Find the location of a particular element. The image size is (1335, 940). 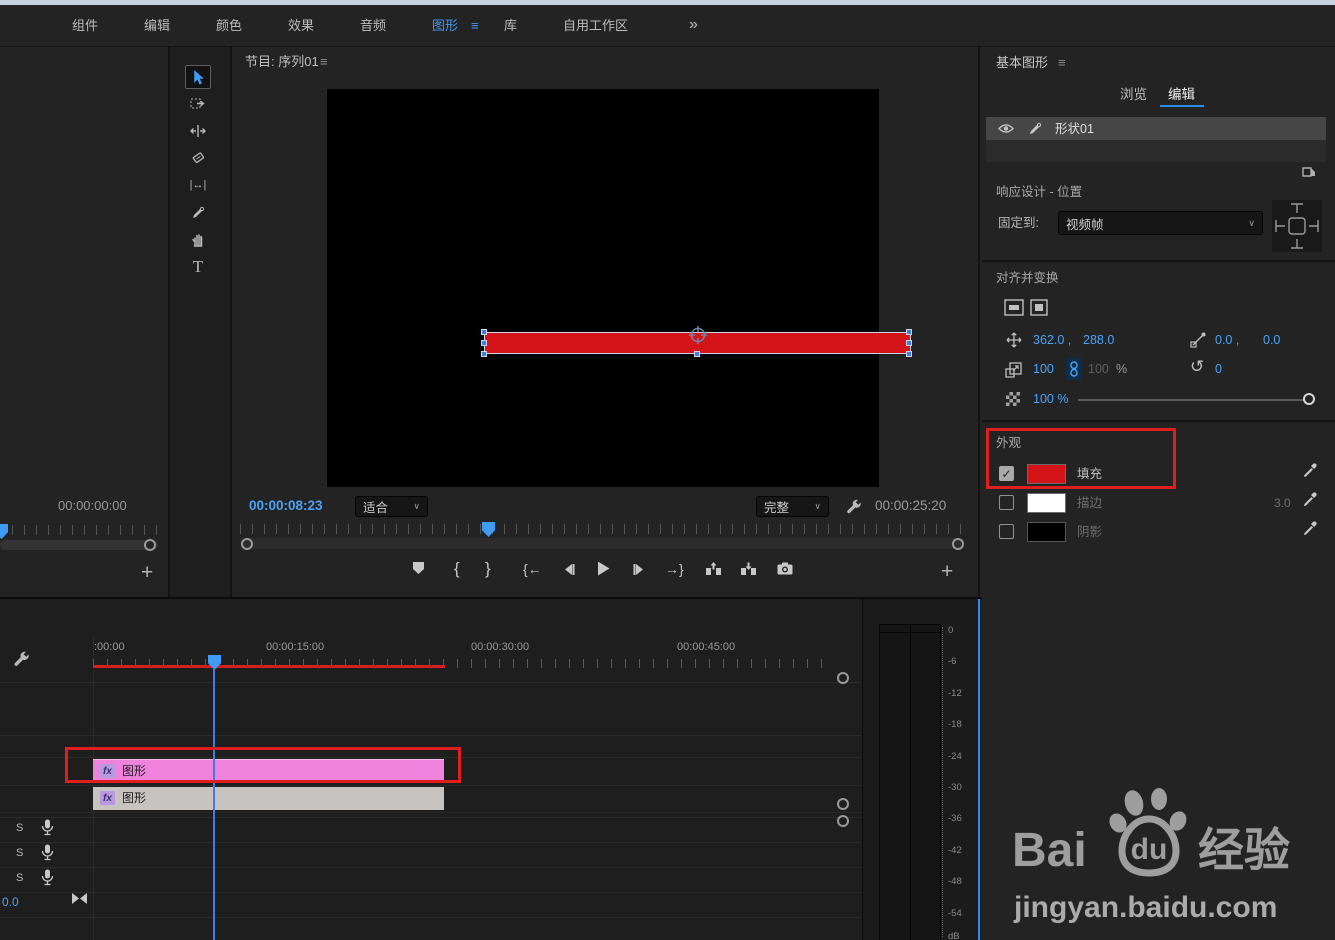

program-zoom-dropdown: 适合 ∨ is located at coordinates (391, 506).